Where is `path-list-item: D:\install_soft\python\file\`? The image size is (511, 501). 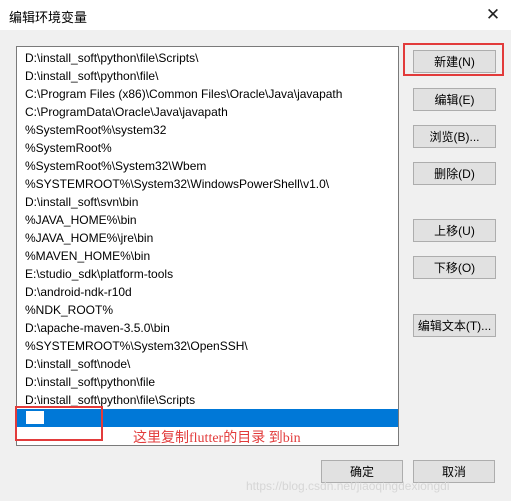
path-list-item: D:\install_soft\python\file\ is located at coordinates (207, 76).